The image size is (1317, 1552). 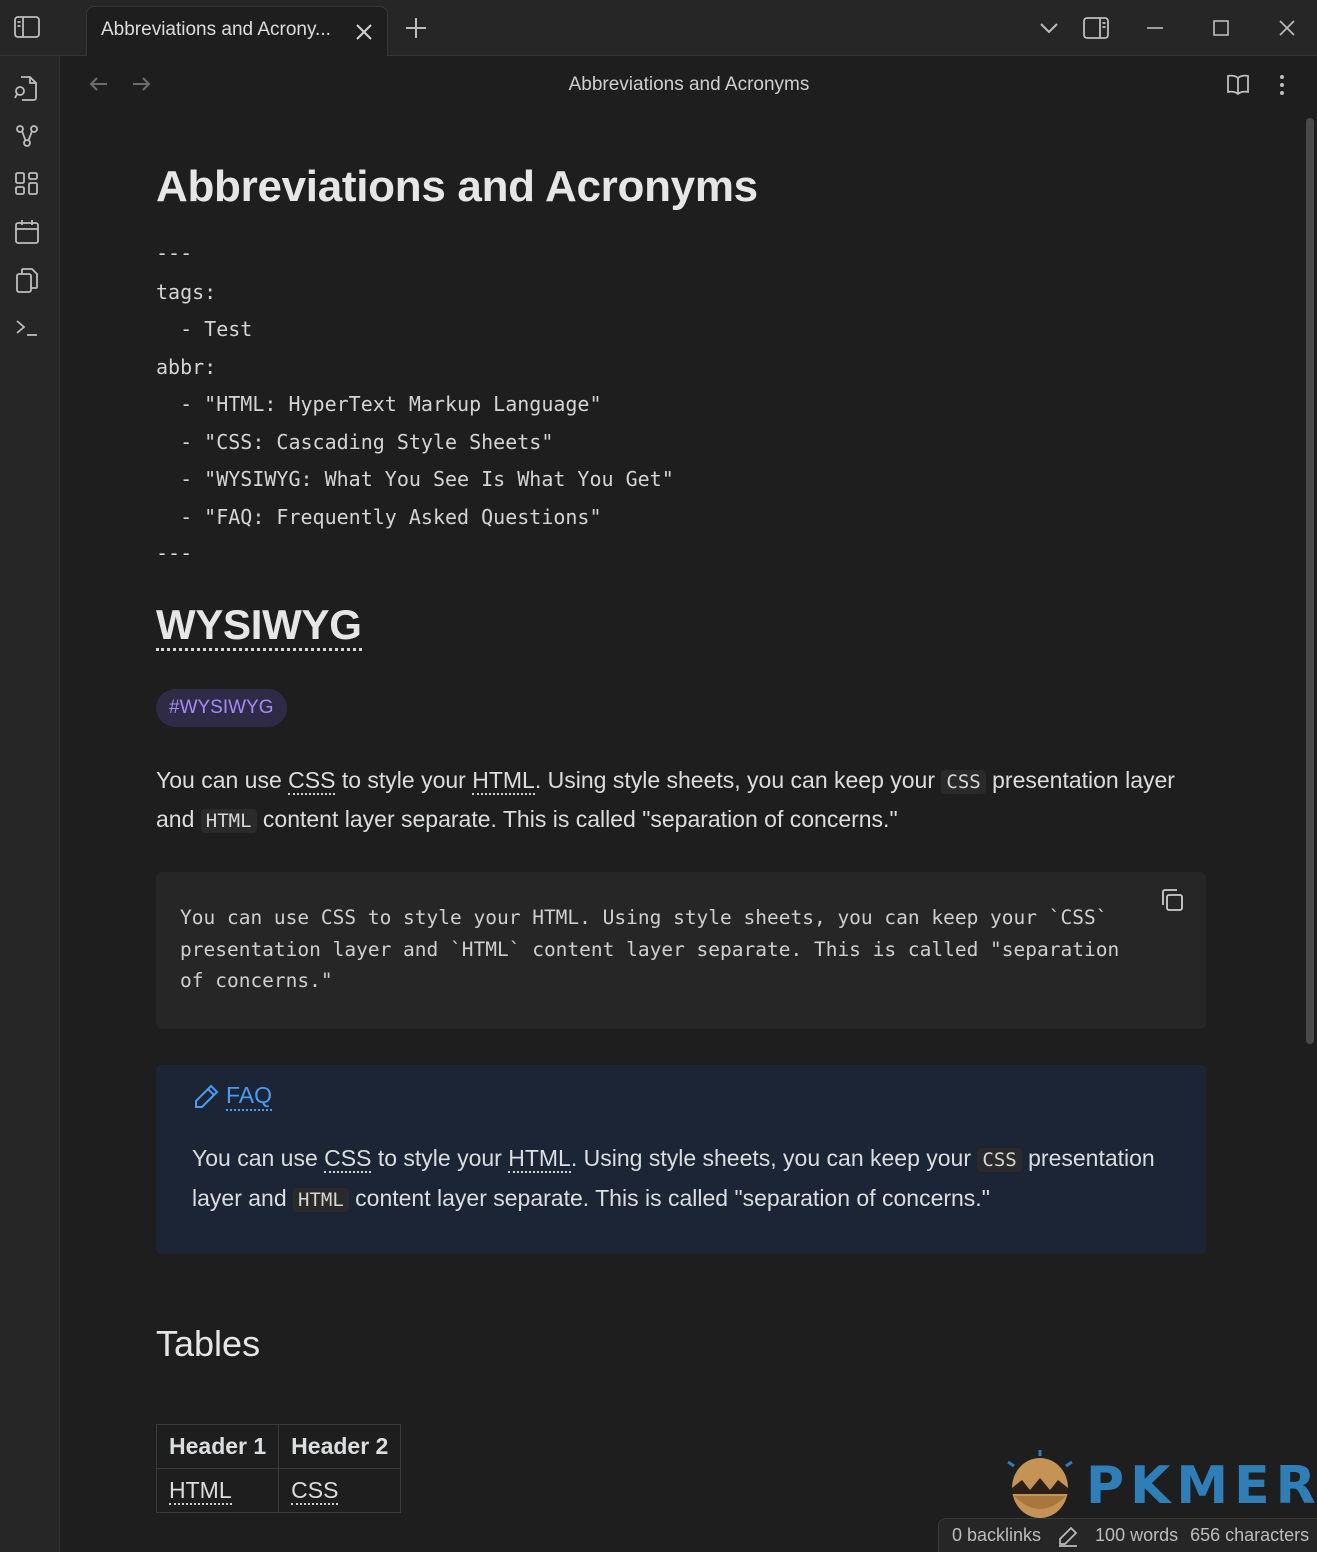 What do you see at coordinates (340, 1490) in the screenshot?
I see `table-cell: CSS` at bounding box center [340, 1490].